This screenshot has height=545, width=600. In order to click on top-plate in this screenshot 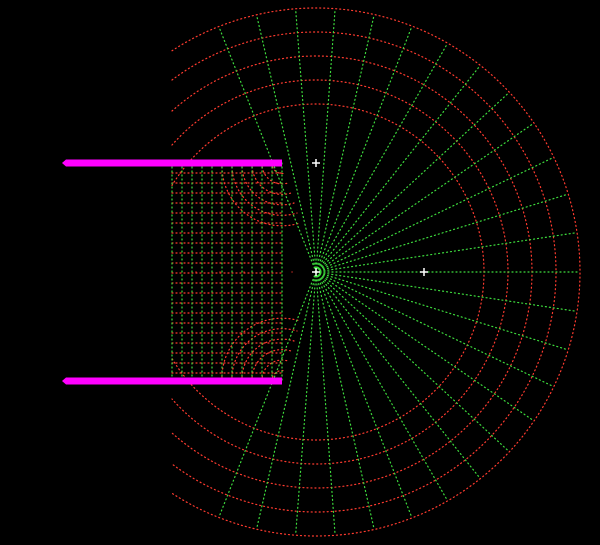, I will do `click(172, 163)`.